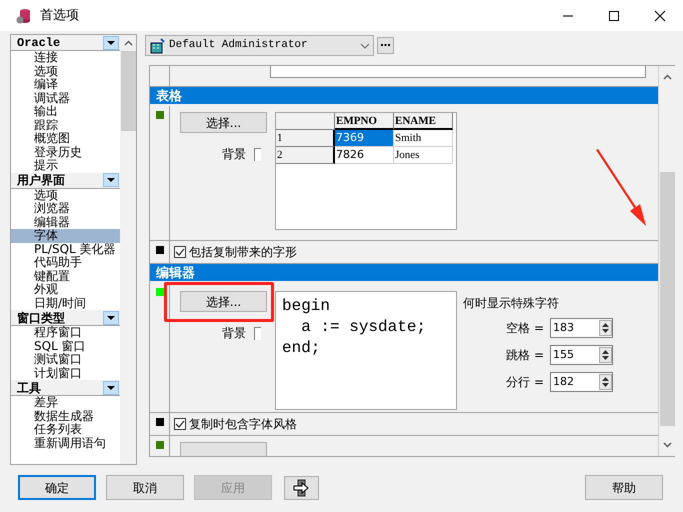 Image resolution: width=683 pixels, height=512 pixels. Describe the element at coordinates (65, 388) in the screenshot. I see `group-header: 工具` at that location.